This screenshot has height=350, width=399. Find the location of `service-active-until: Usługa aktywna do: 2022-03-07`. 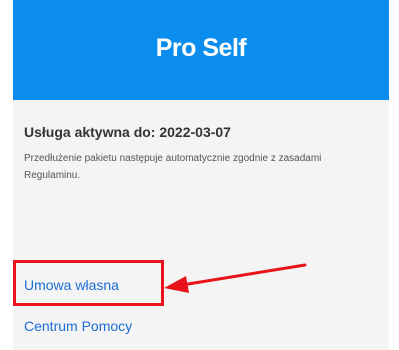

service-active-until: Usługa aktywna do: 2022-03-07 is located at coordinates (127, 132).